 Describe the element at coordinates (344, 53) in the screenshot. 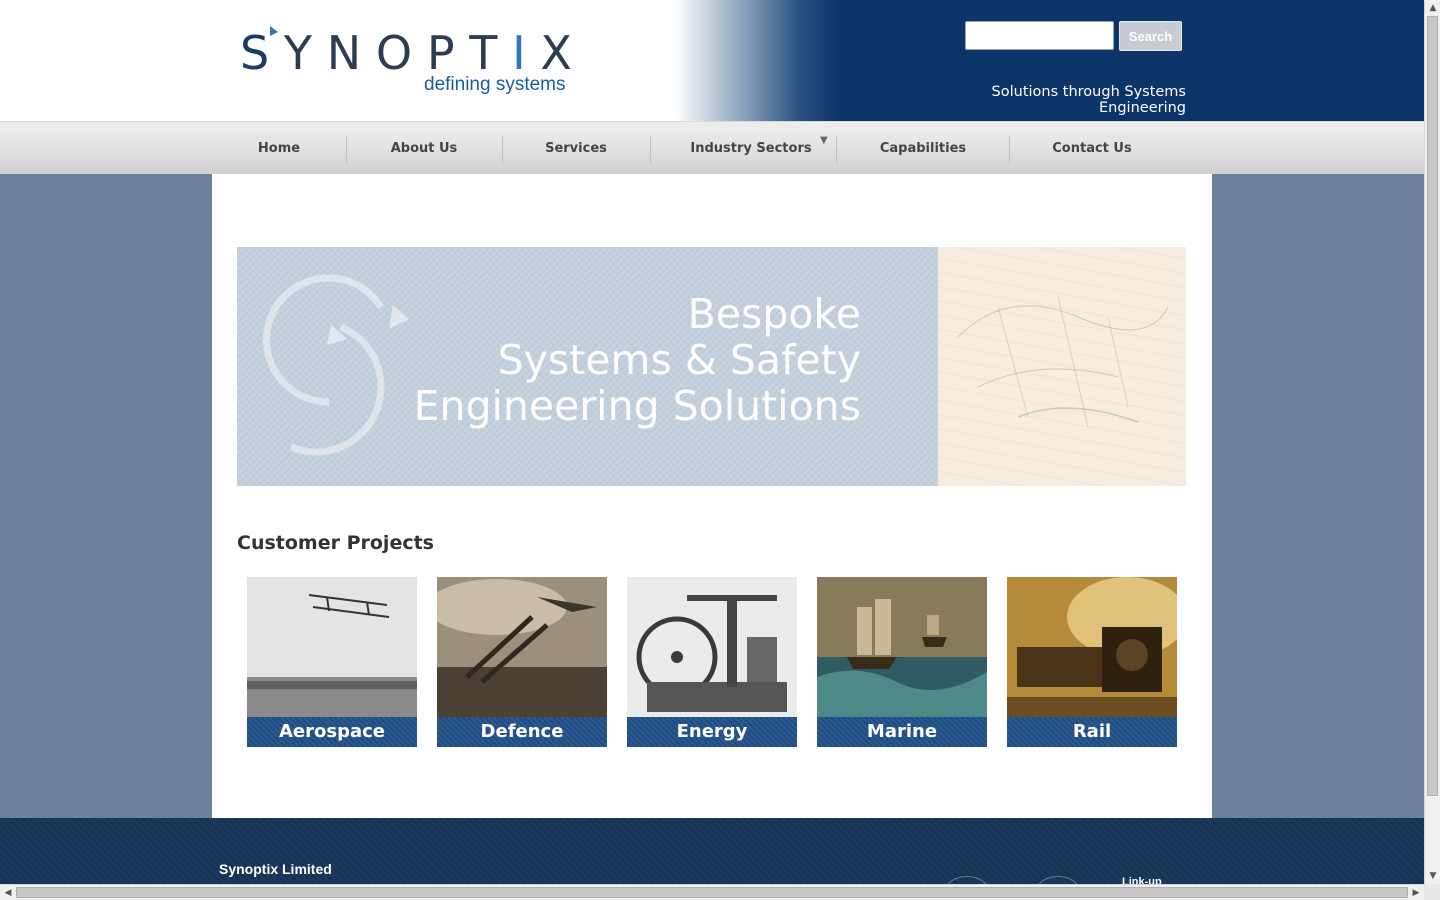

I see `logo-letter: N` at that location.